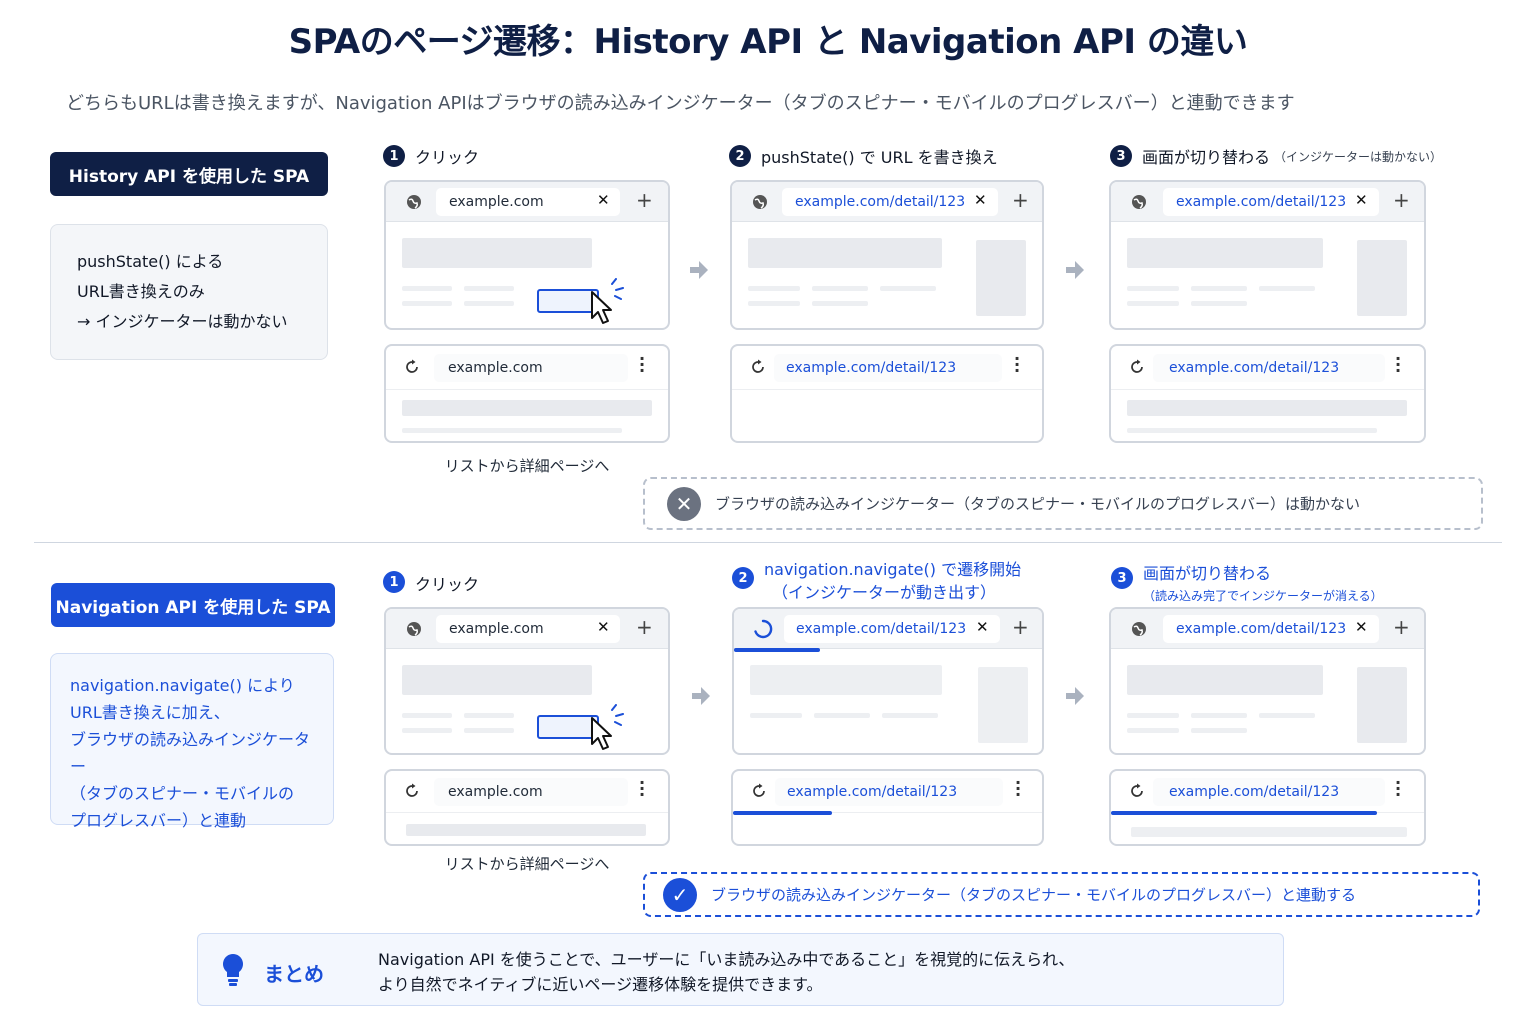 The image size is (1536, 1024). Describe the element at coordinates (527, 393) in the screenshot. I see `history-mobile-window-1: example.com · · ·` at that location.